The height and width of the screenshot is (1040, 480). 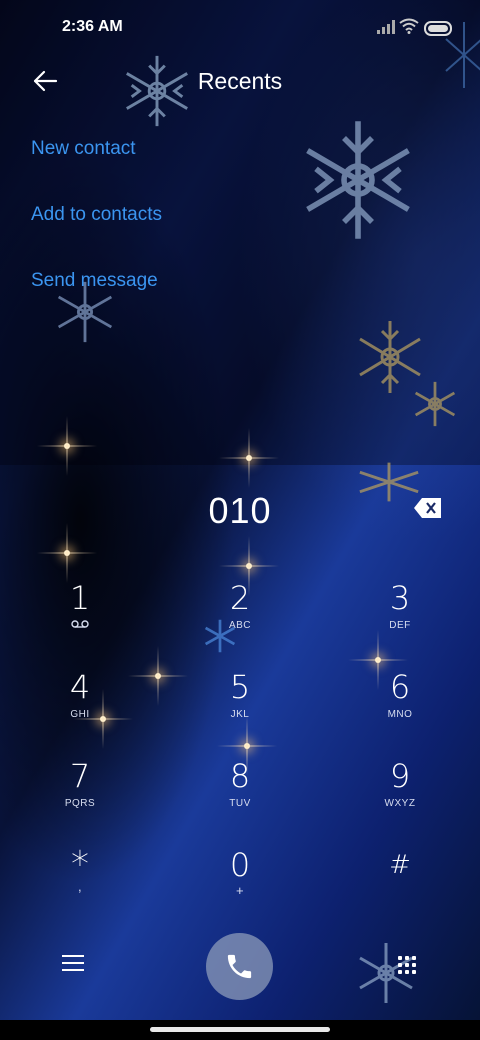 I want to click on key-digit: 8, so click(x=240, y=776).